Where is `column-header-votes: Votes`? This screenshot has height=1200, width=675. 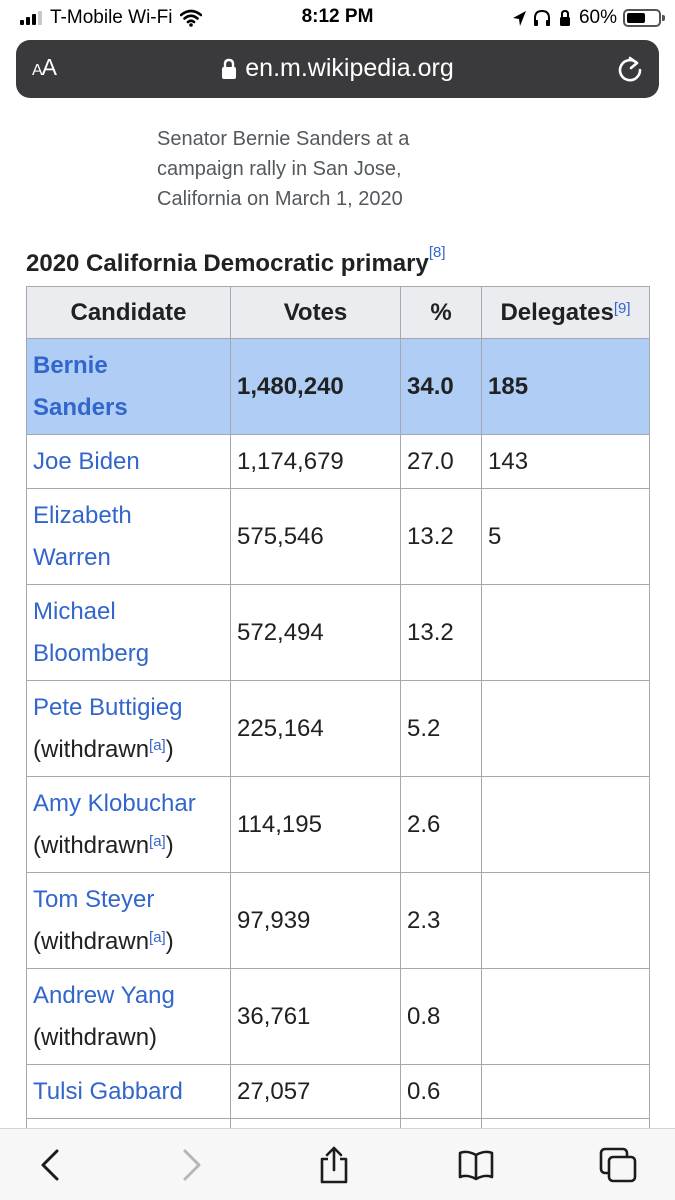
column-header-votes: Votes is located at coordinates (315, 312).